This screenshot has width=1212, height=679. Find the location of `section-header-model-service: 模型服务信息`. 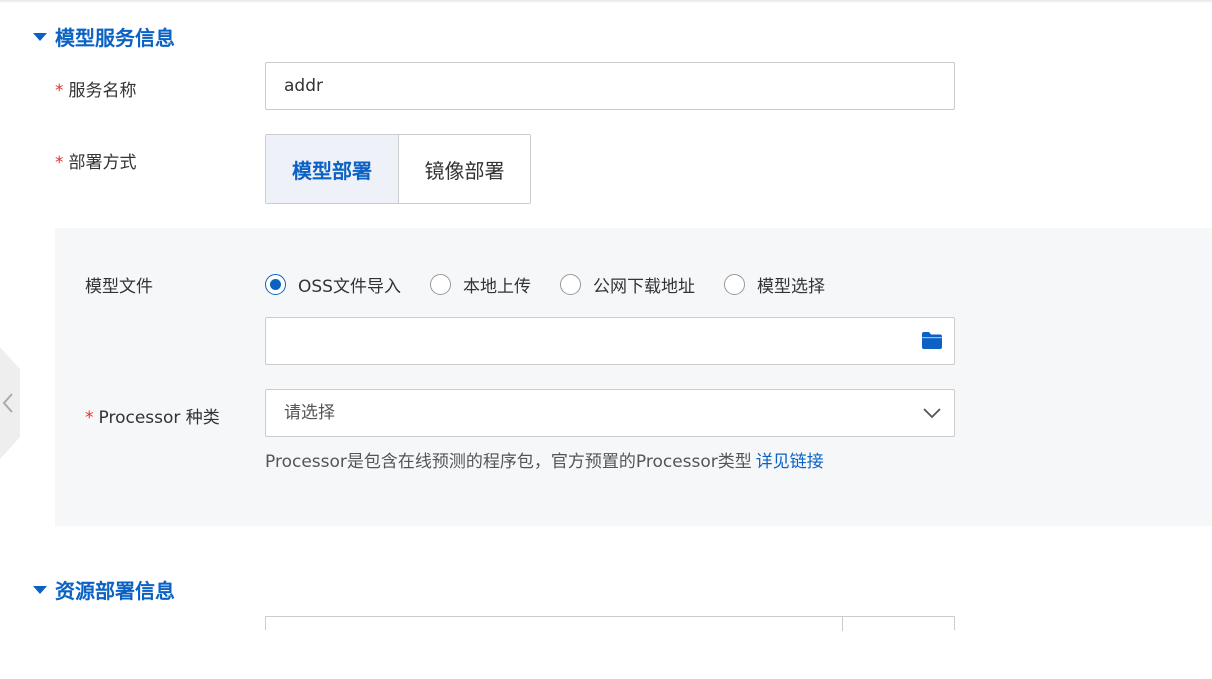

section-header-model-service: 模型服务信息 is located at coordinates (104, 36).